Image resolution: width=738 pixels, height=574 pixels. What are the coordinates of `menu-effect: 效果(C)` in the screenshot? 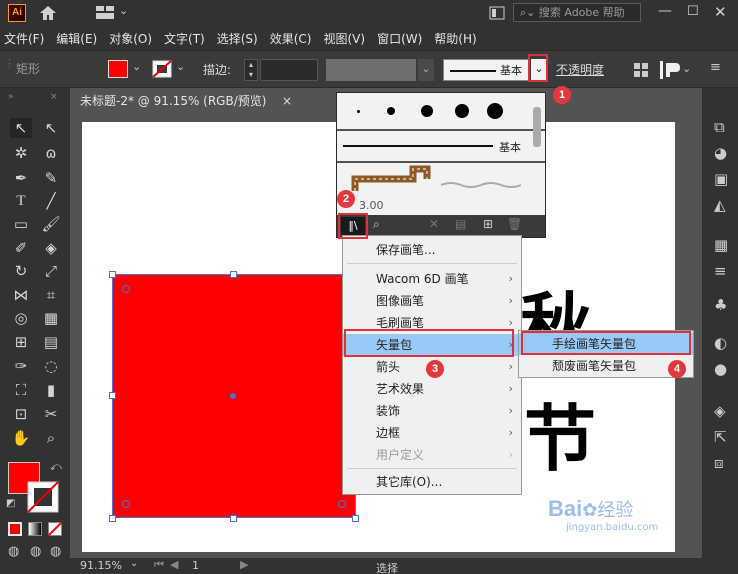 It's located at (291, 38).